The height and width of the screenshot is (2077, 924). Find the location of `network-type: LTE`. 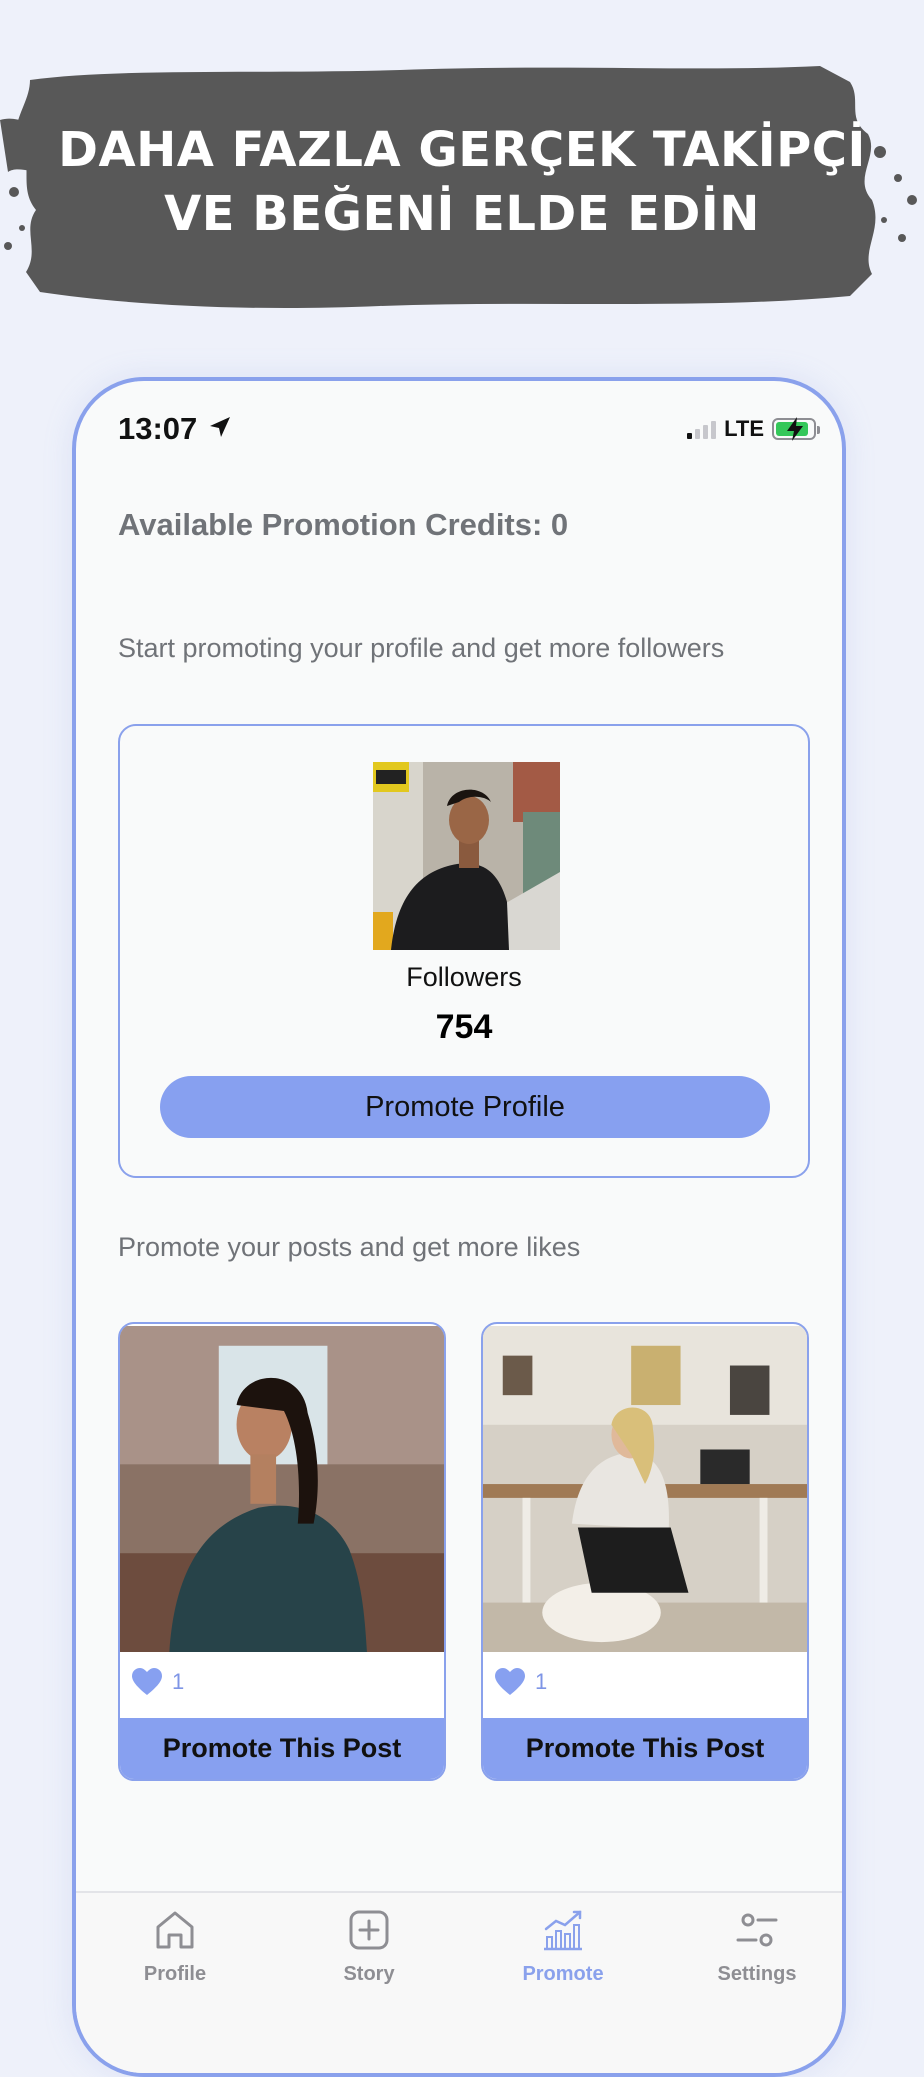

network-type: LTE is located at coordinates (744, 428).